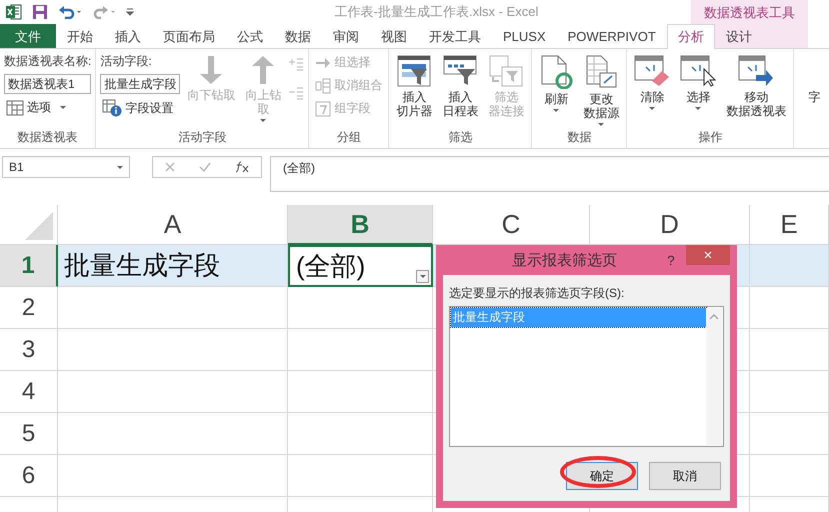 The height and width of the screenshot is (512, 829). What do you see at coordinates (360, 225) in the screenshot?
I see `column-header: B` at bounding box center [360, 225].